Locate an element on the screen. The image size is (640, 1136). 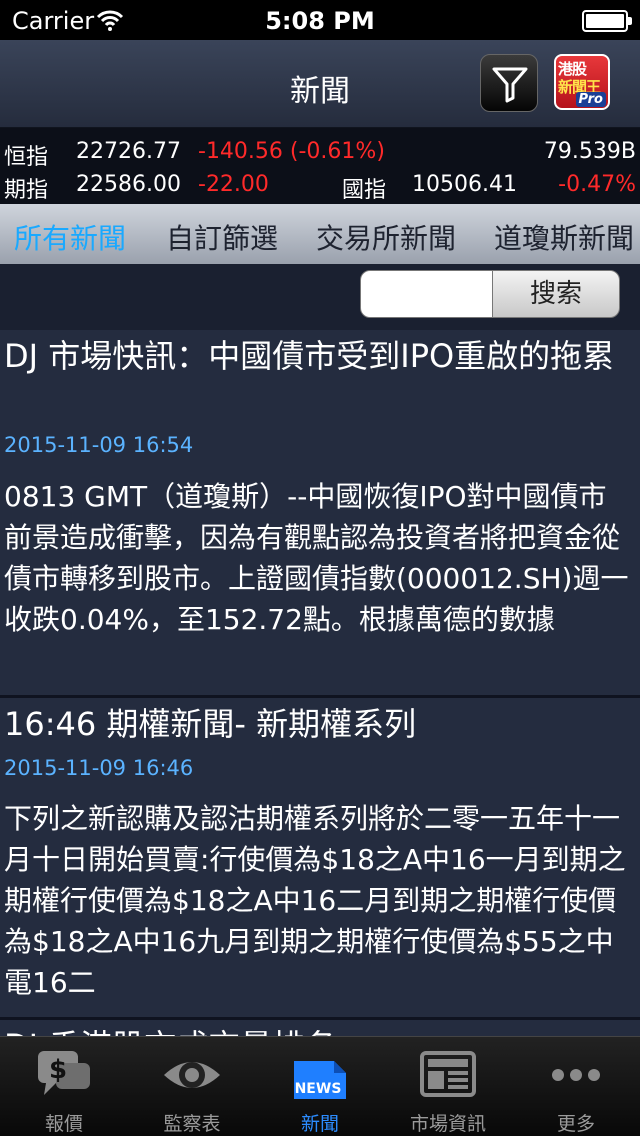
more-icon is located at coordinates (576, 1075).